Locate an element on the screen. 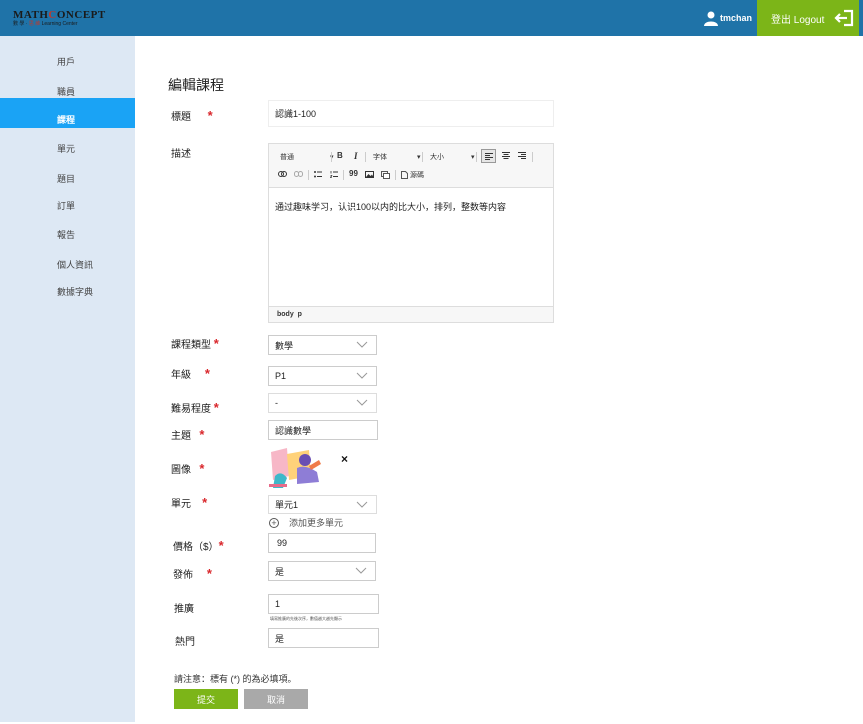 This screenshot has width=863, height=724. editor-toolbar: 普通▾ B I 字体▾ 大小▾ 99 is located at coordinates (411, 166).